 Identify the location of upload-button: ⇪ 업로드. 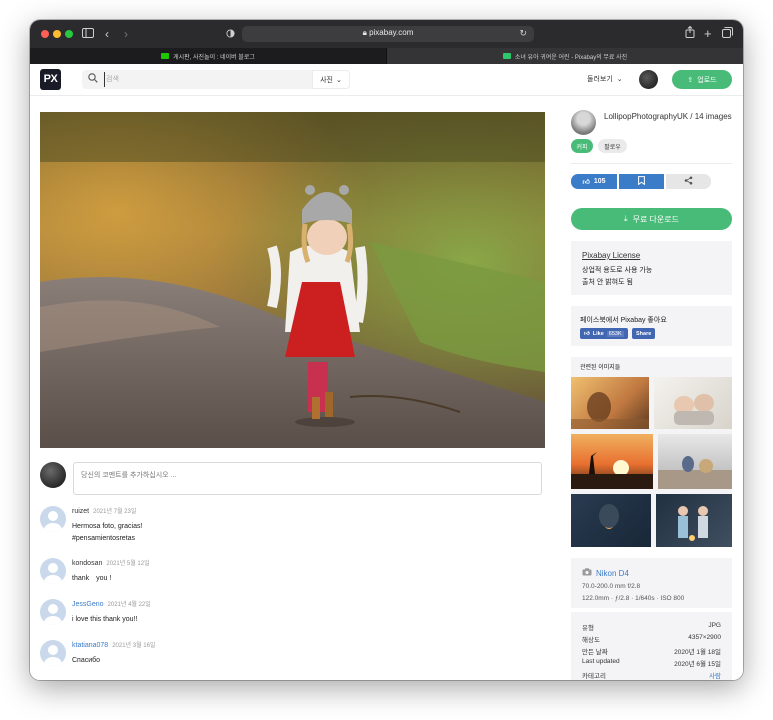
(702, 79).